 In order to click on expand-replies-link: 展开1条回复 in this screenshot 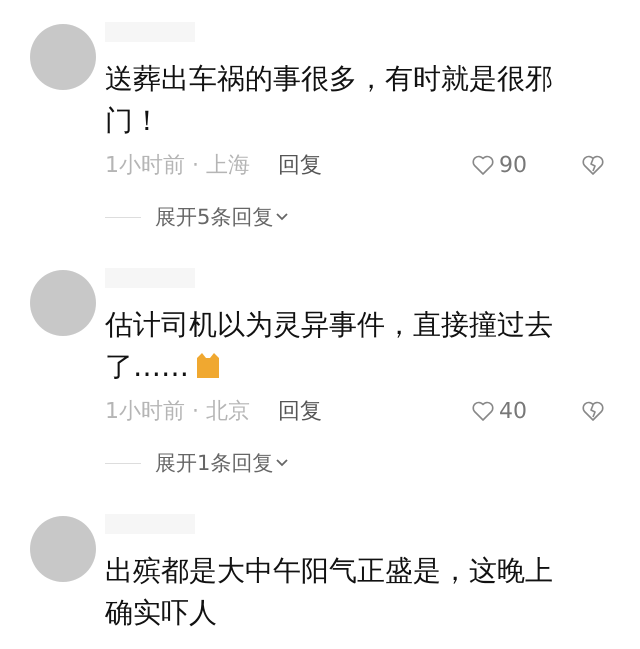, I will do `click(222, 463)`.